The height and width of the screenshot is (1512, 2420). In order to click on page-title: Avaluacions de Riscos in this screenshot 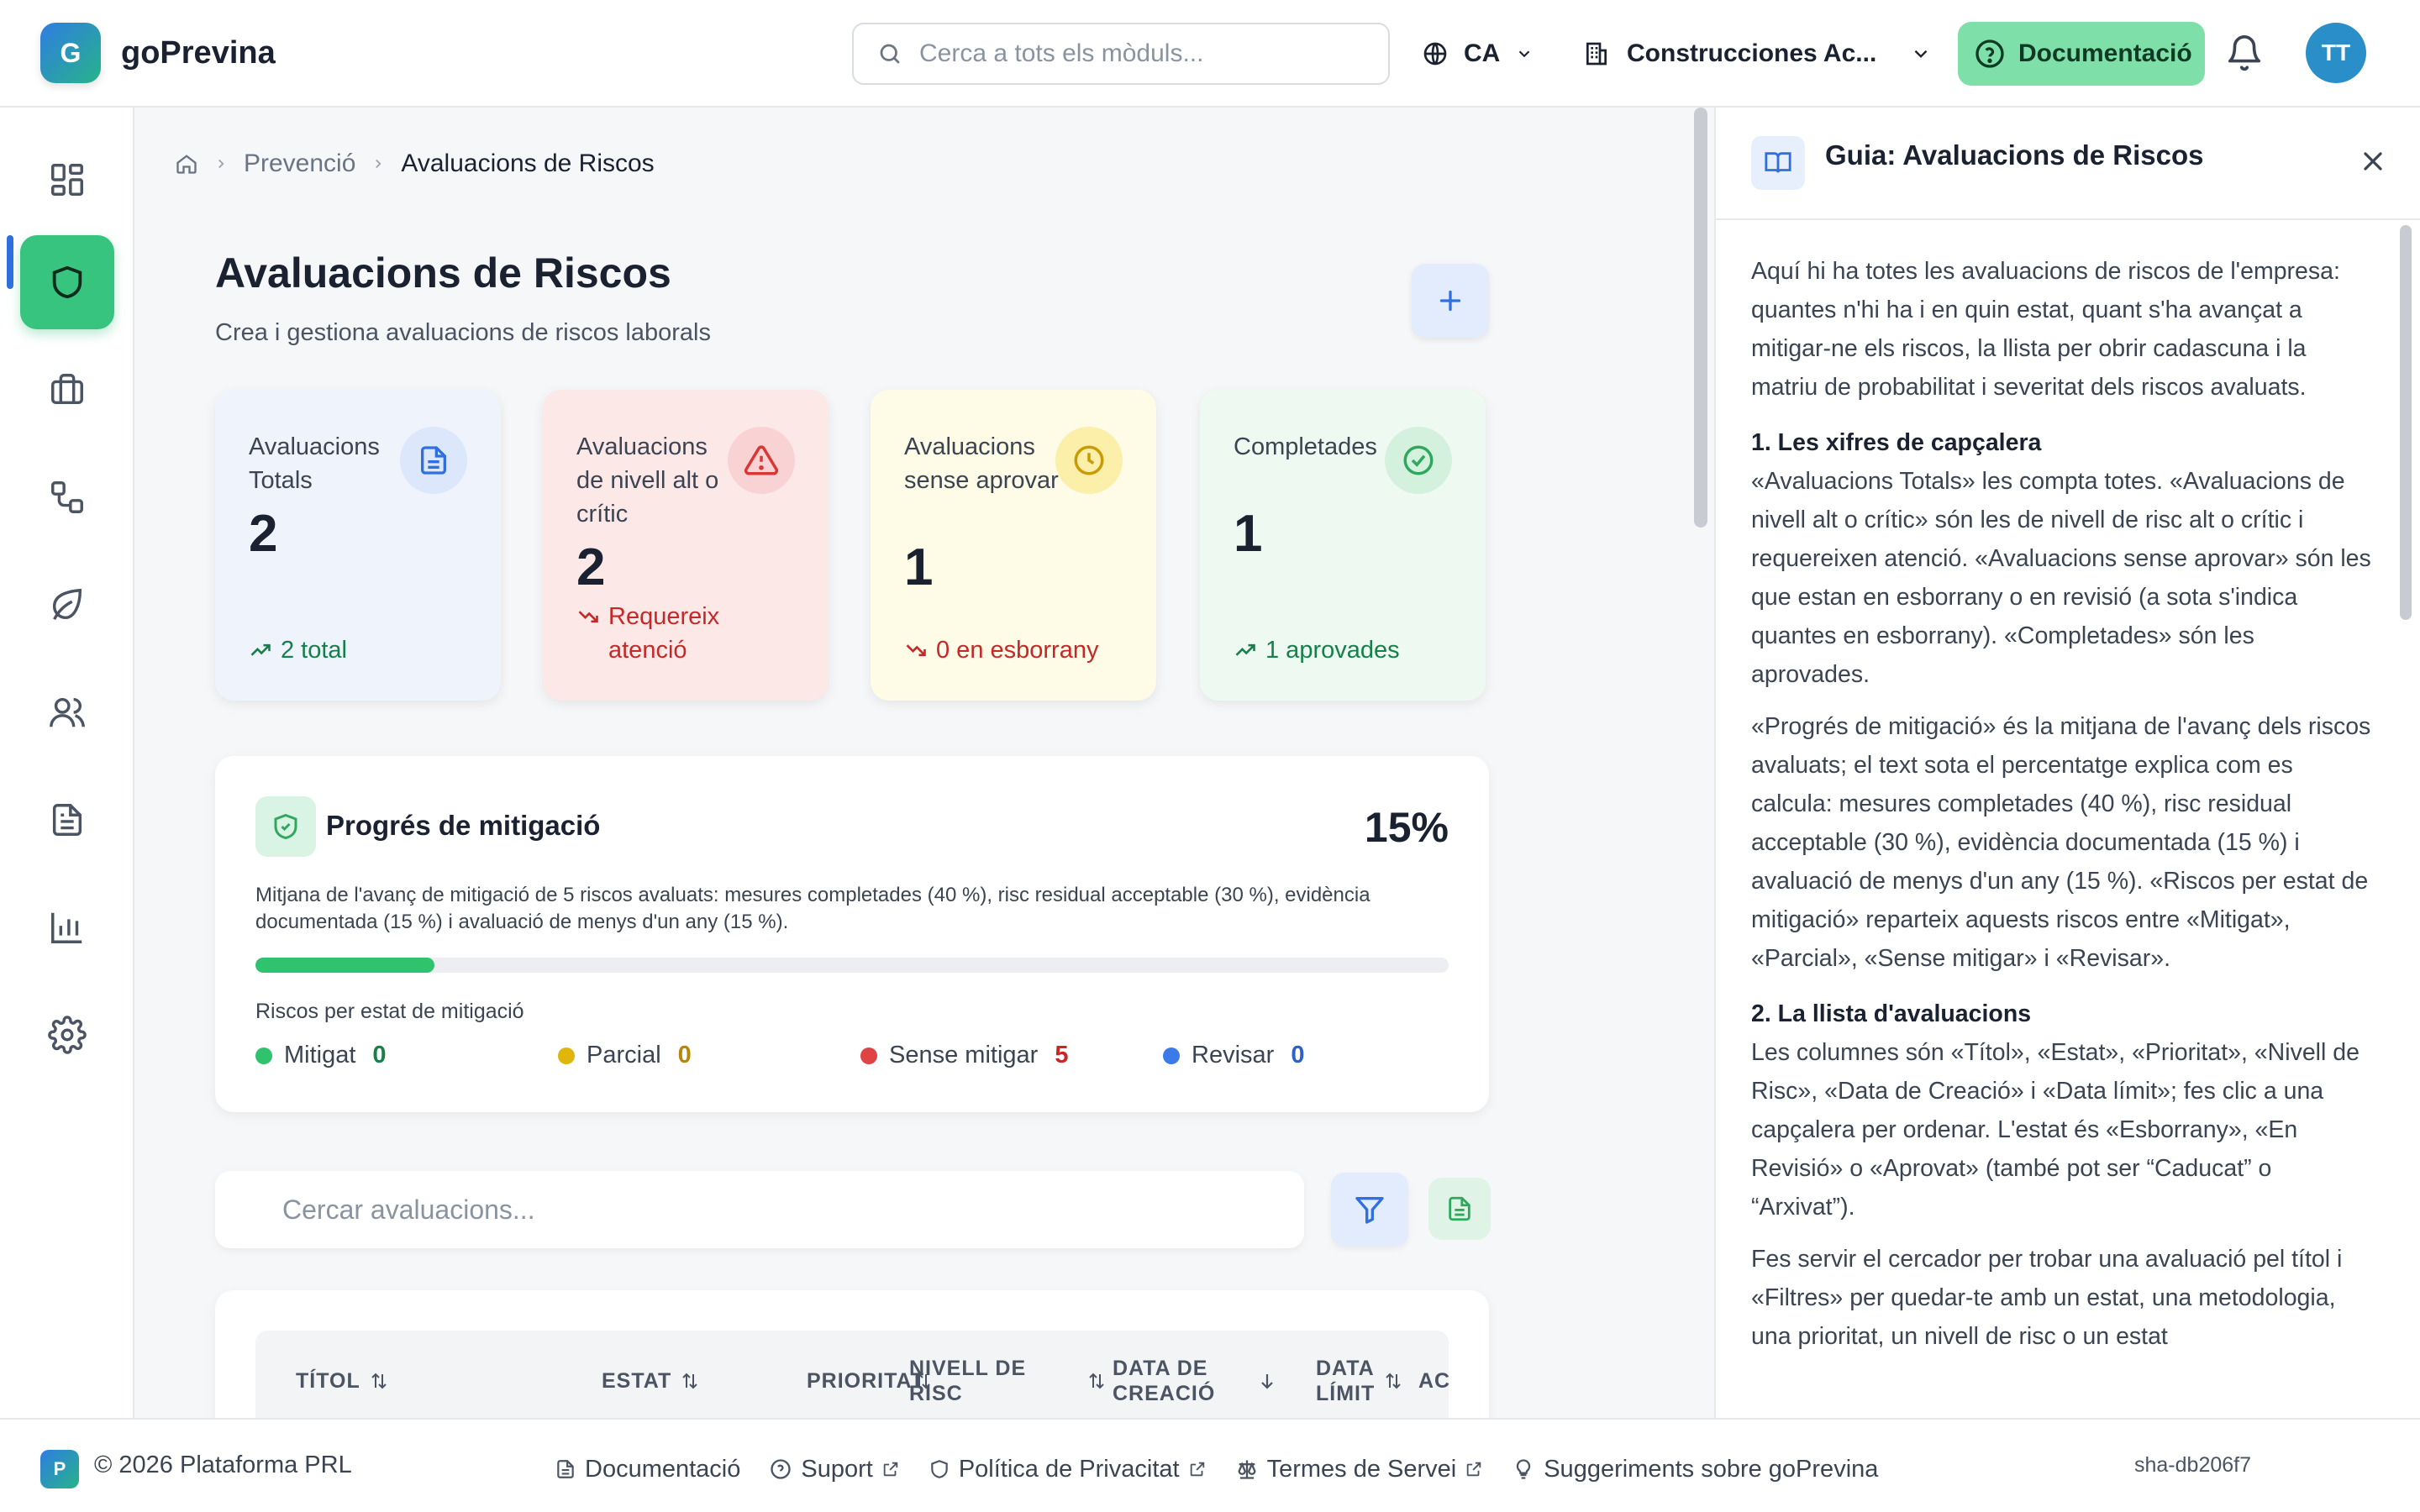, I will do `click(443, 273)`.